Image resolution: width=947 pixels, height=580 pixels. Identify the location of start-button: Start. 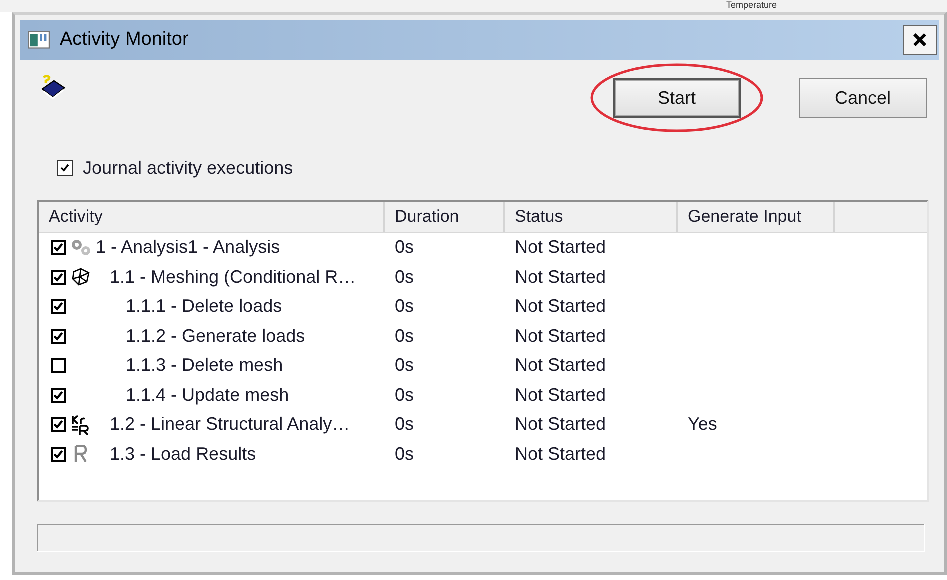
(677, 98).